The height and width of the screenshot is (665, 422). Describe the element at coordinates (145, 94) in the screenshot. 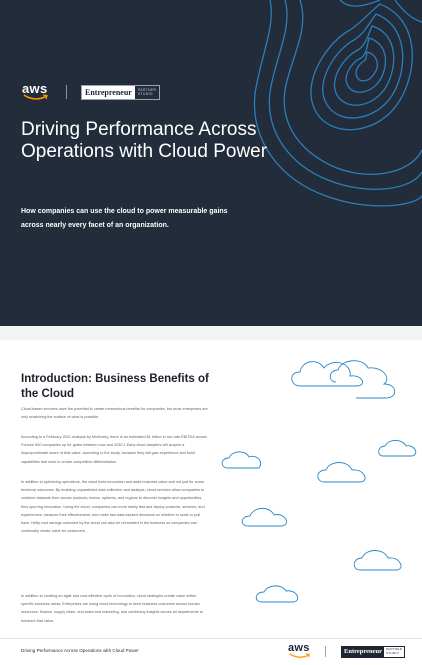

I see `studio-label: STUDIO` at that location.